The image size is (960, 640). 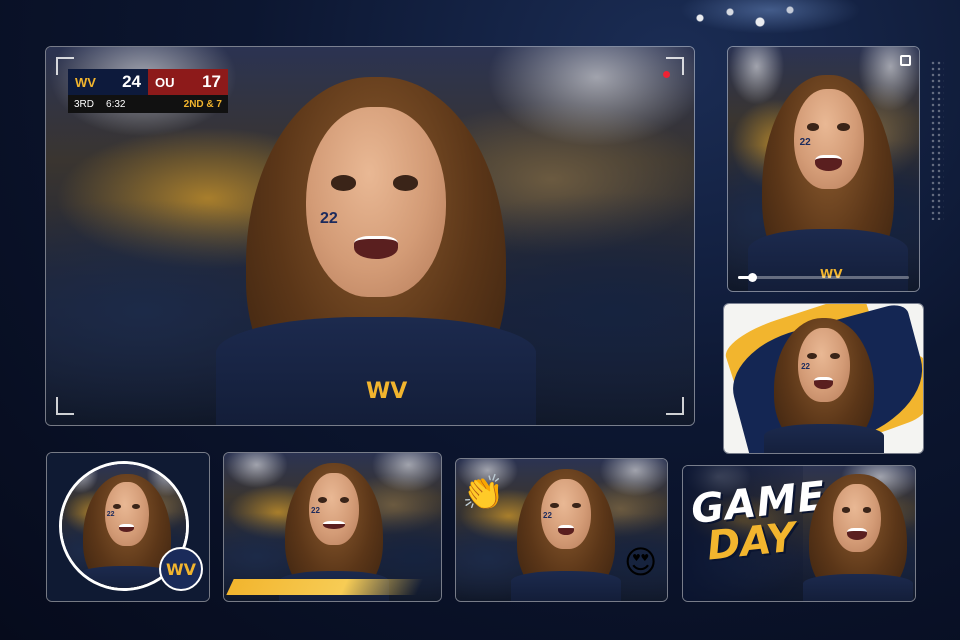 I want to click on smile-swoosh-panel: 22, so click(x=332, y=527).